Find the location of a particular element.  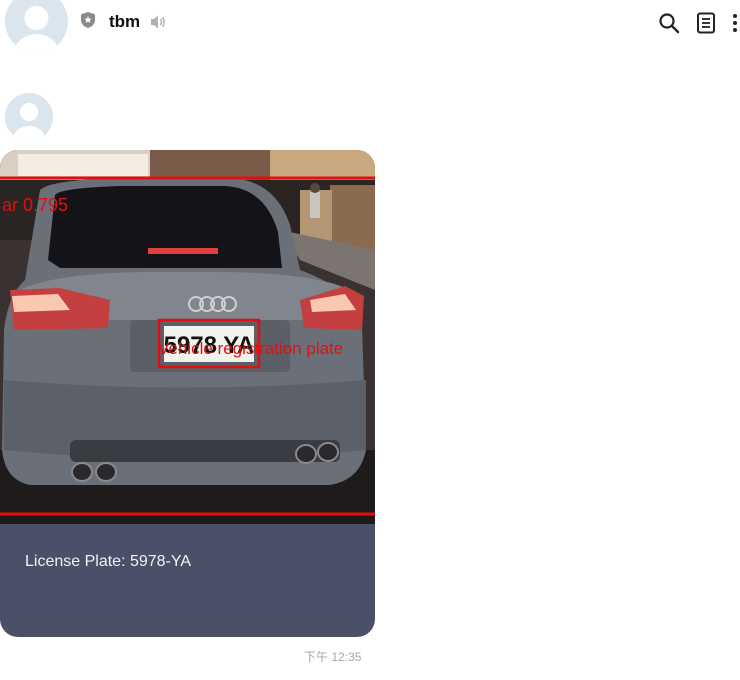

message-timestamp: 下午 12:35 is located at coordinates (333, 657).